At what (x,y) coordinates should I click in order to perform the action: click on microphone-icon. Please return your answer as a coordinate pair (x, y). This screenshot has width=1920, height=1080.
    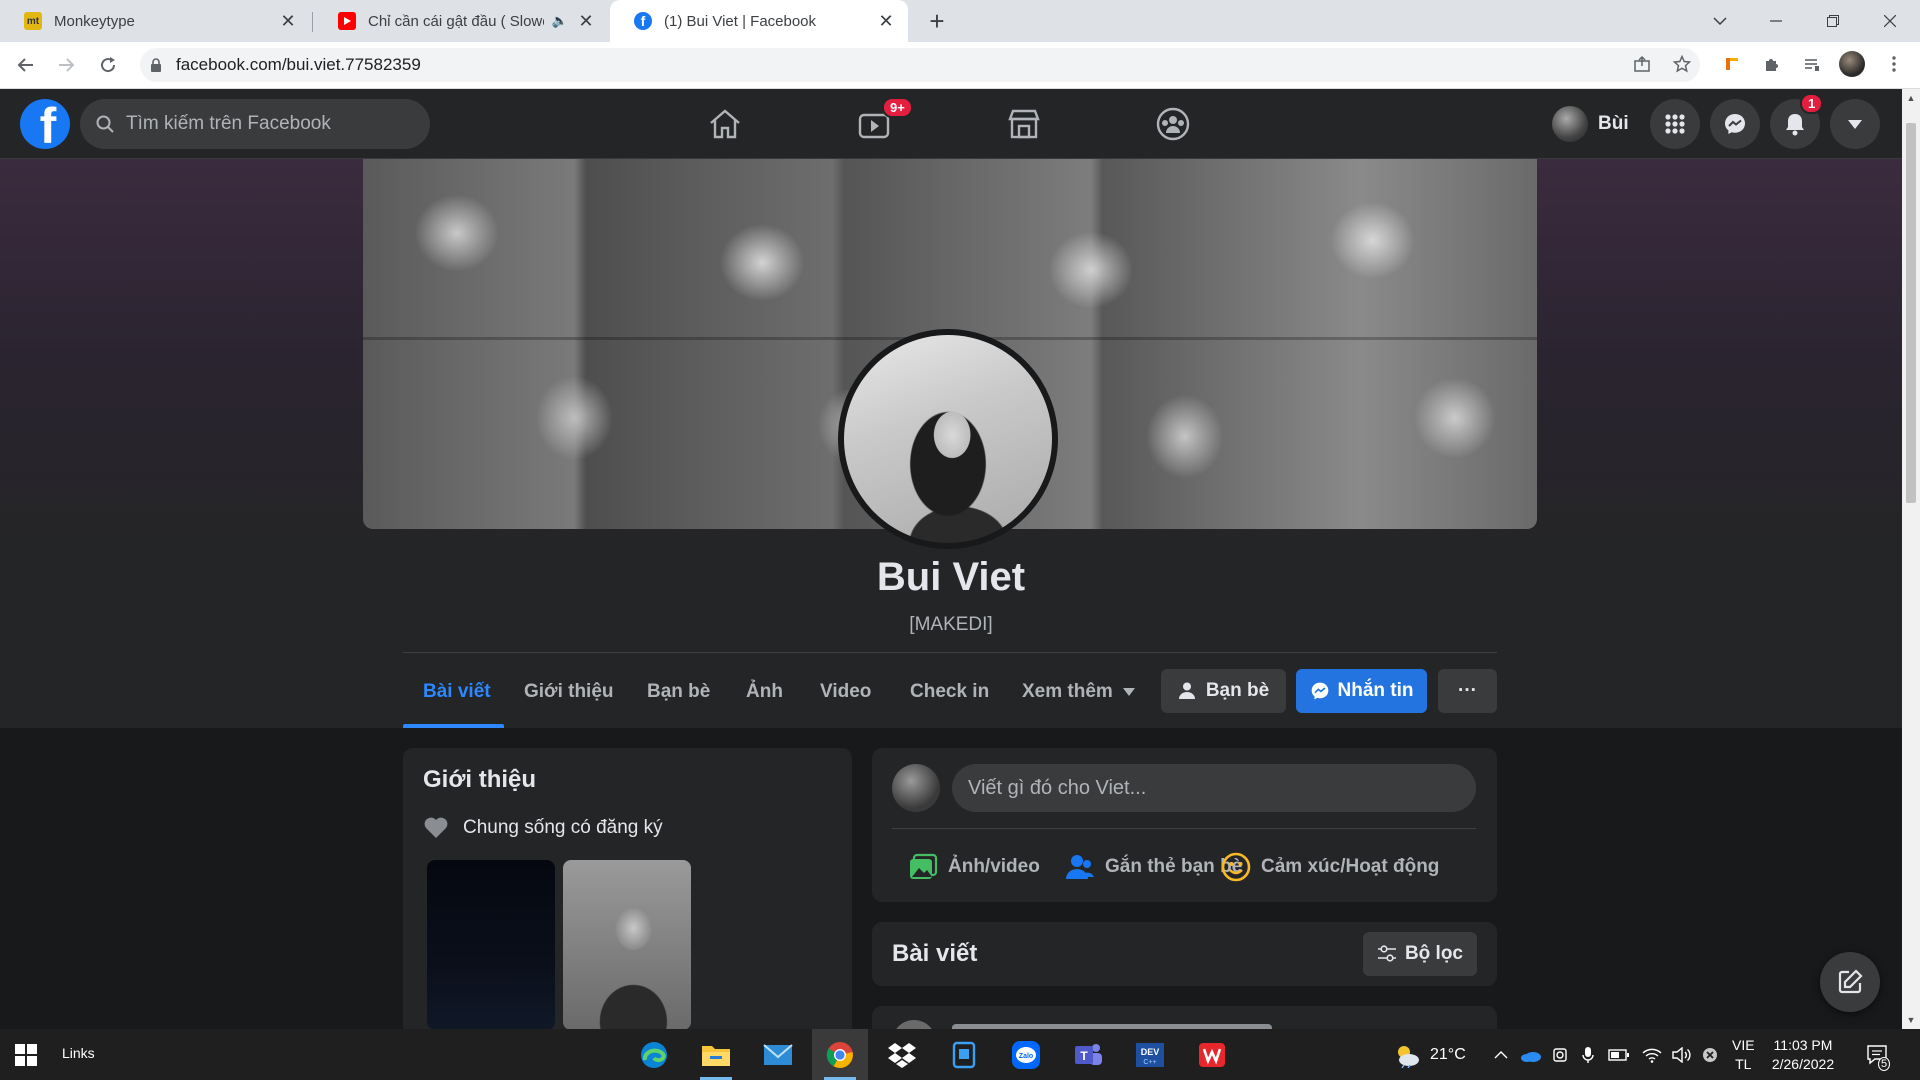
    Looking at the image, I should click on (1588, 1054).